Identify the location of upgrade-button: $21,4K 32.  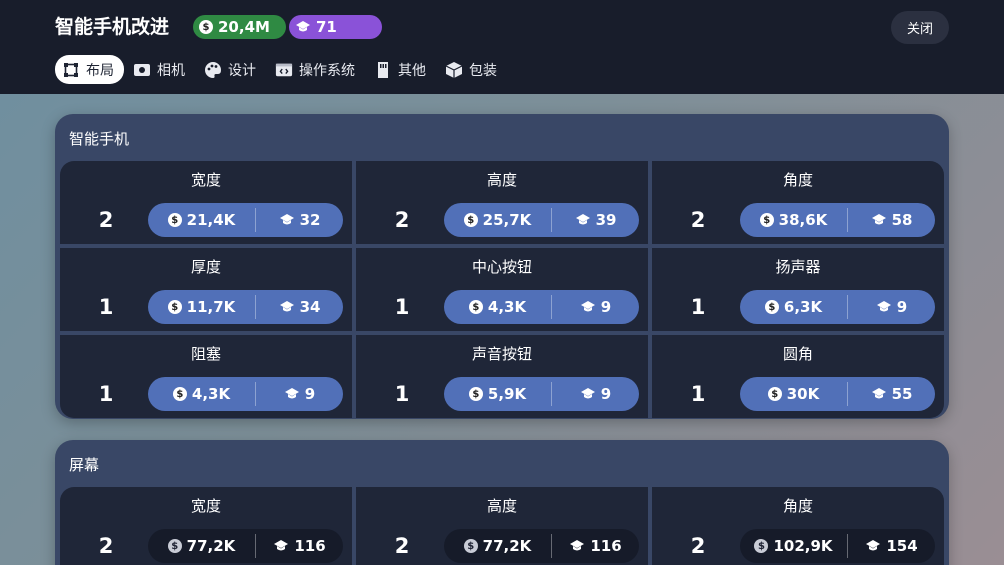
(245, 220).